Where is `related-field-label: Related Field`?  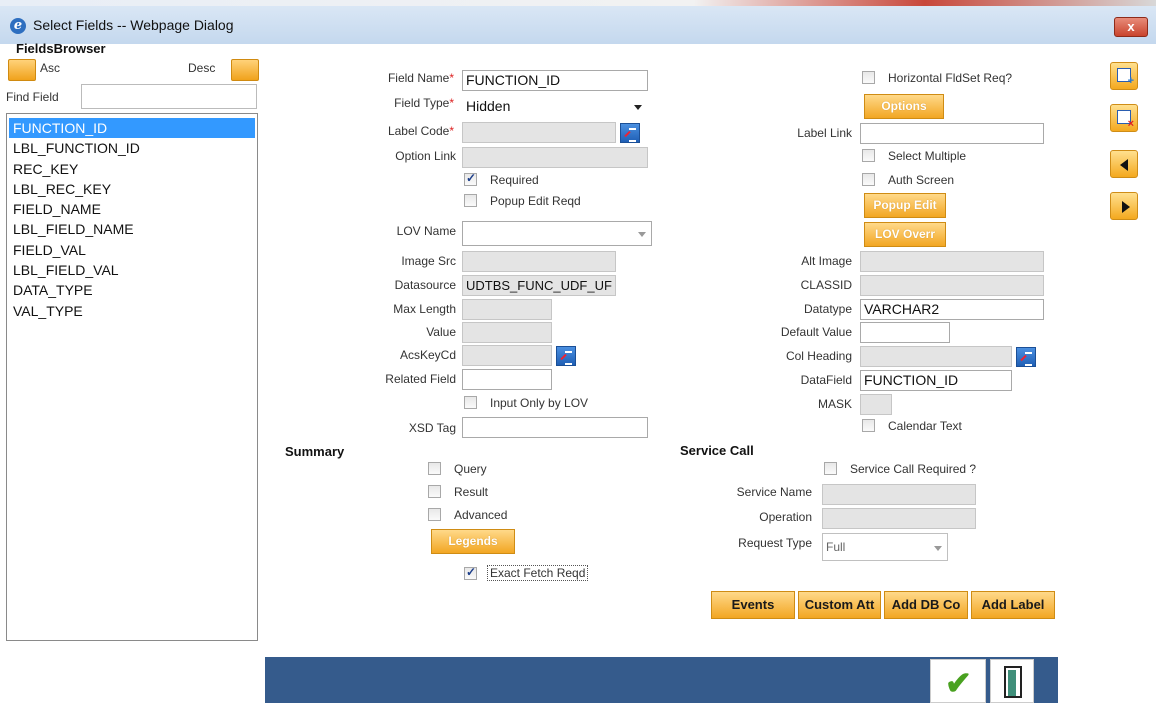 related-field-label: Related Field is located at coordinates (420, 379).